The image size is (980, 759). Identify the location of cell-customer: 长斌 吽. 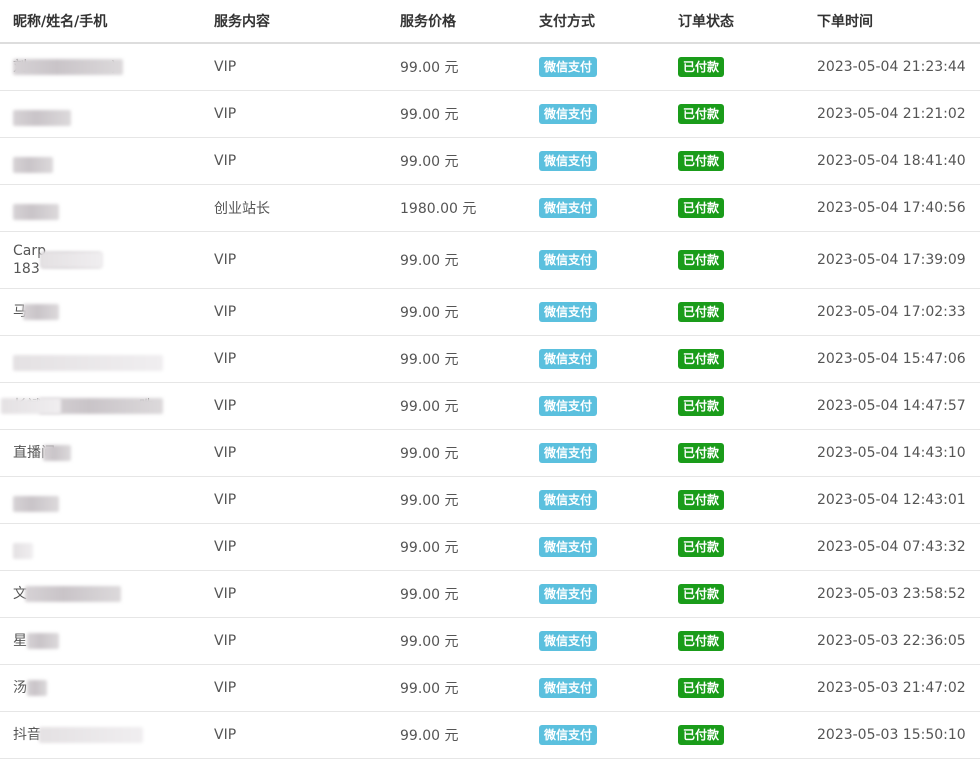
(100, 406).